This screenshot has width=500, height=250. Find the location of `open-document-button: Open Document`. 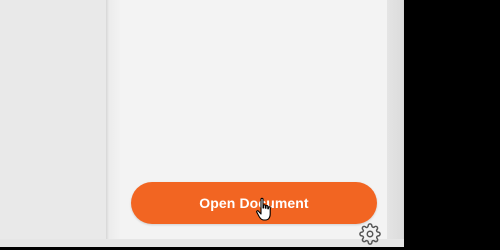

open-document-button: Open Document is located at coordinates (254, 203).